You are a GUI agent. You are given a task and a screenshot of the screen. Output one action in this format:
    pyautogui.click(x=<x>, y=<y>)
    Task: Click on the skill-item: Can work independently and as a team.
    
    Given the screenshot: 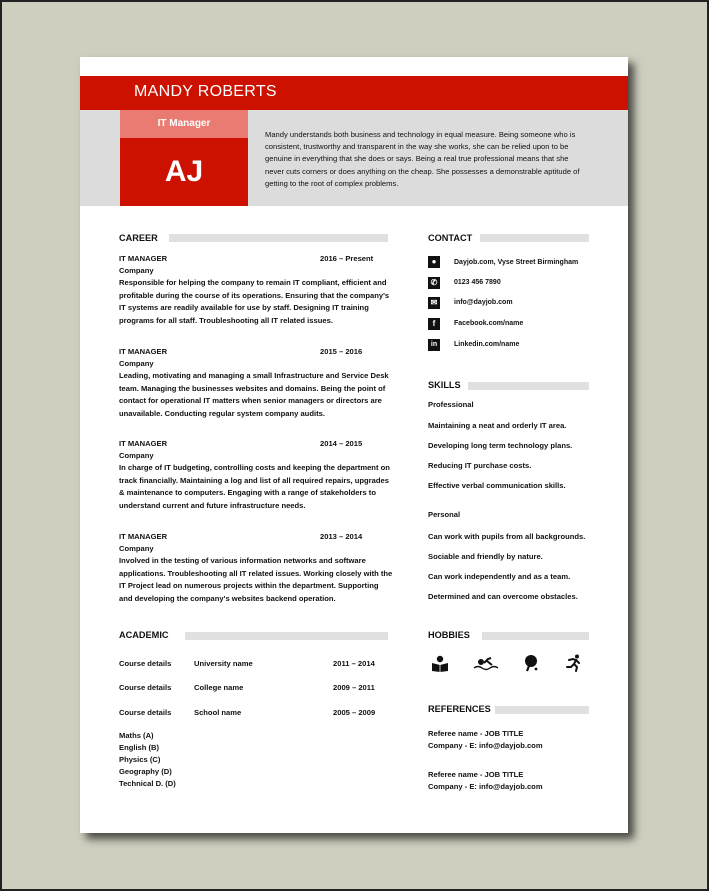 What is the action you would take?
    pyautogui.click(x=499, y=576)
    